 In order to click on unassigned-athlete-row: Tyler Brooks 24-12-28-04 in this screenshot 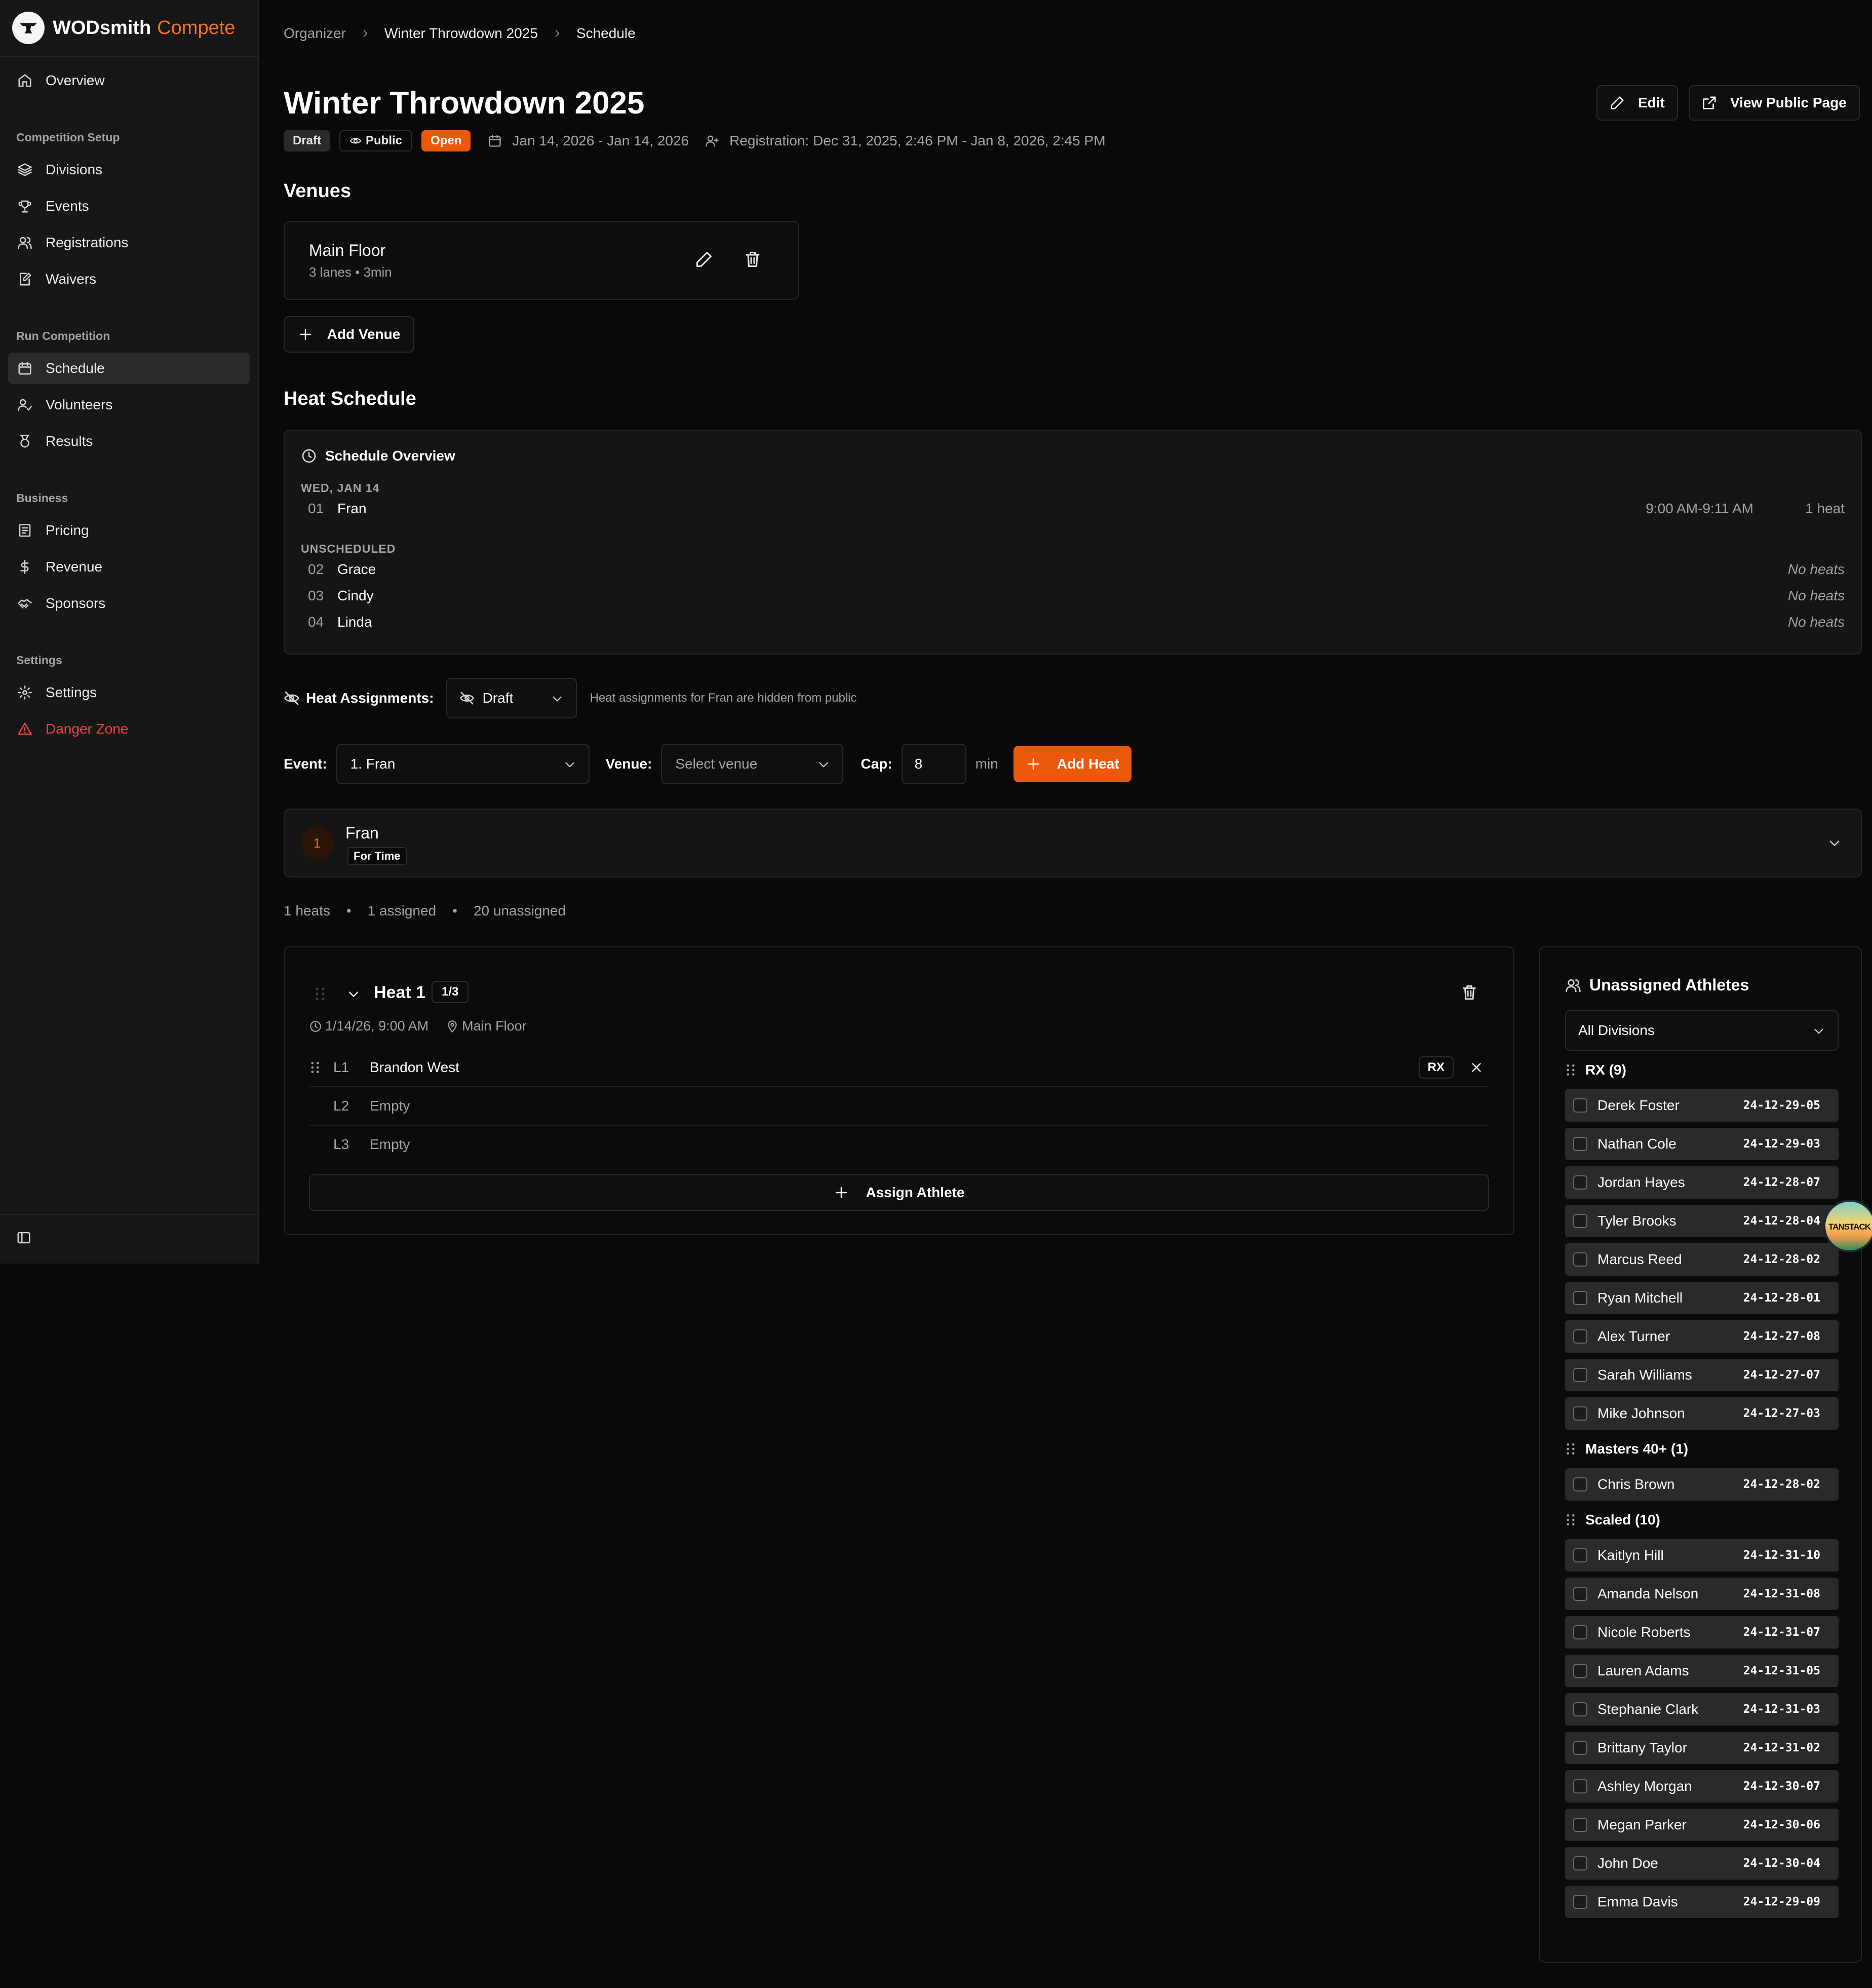, I will do `click(1702, 1221)`.